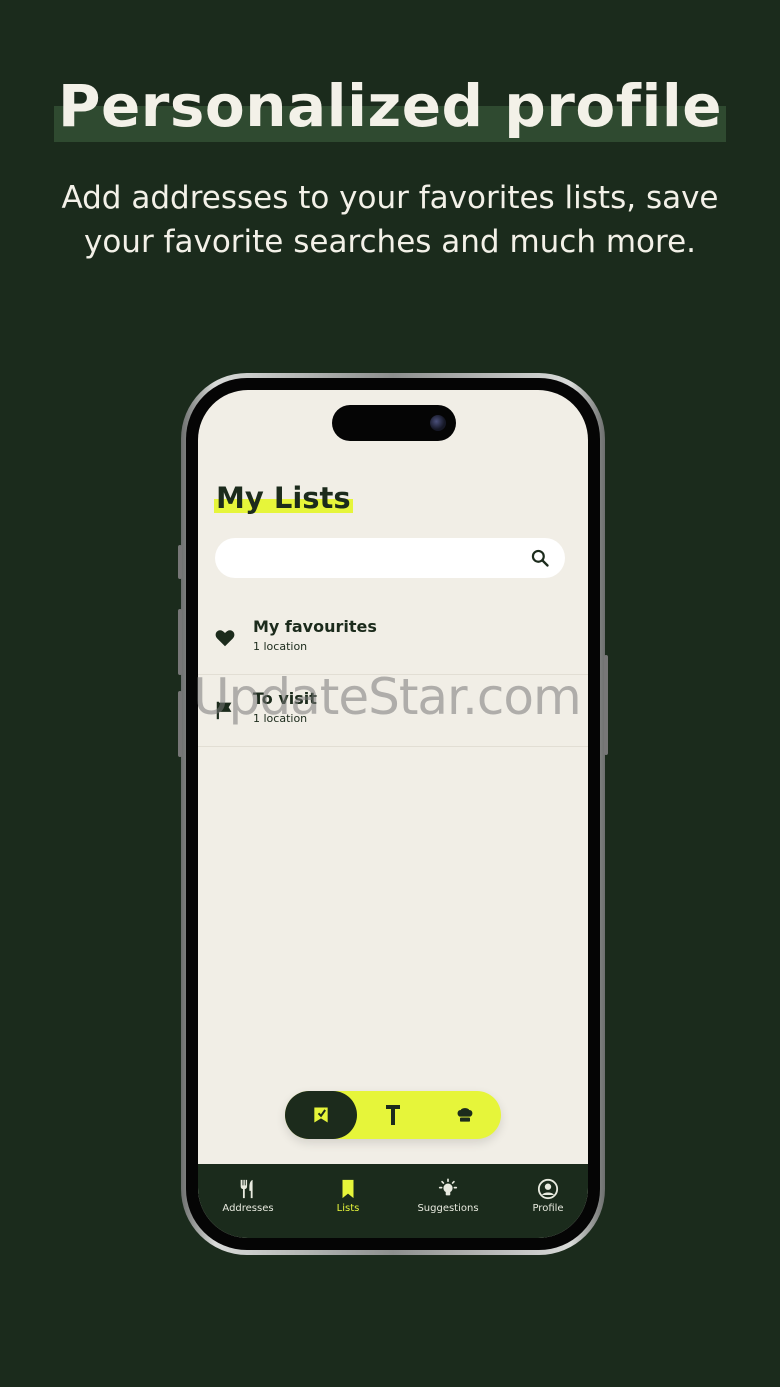 The image size is (780, 1387). I want to click on bookmark-icon, so click(348, 1189).